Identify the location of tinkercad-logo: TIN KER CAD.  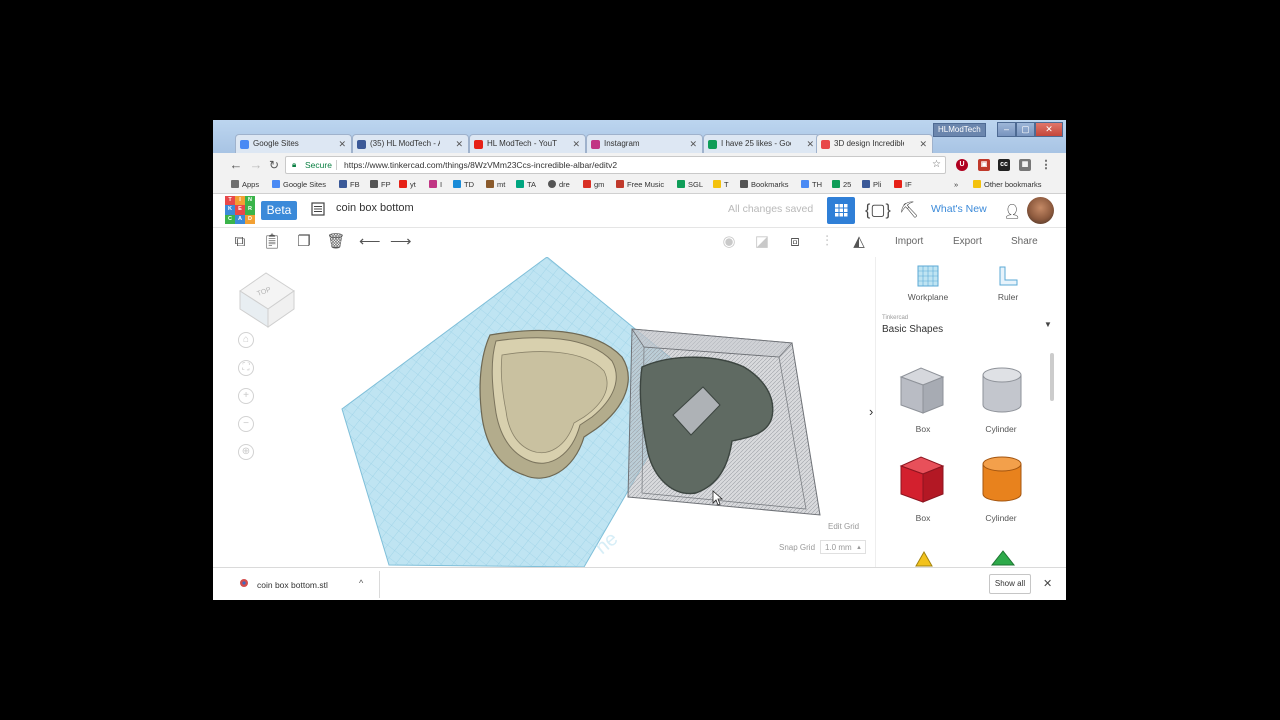
(240, 210).